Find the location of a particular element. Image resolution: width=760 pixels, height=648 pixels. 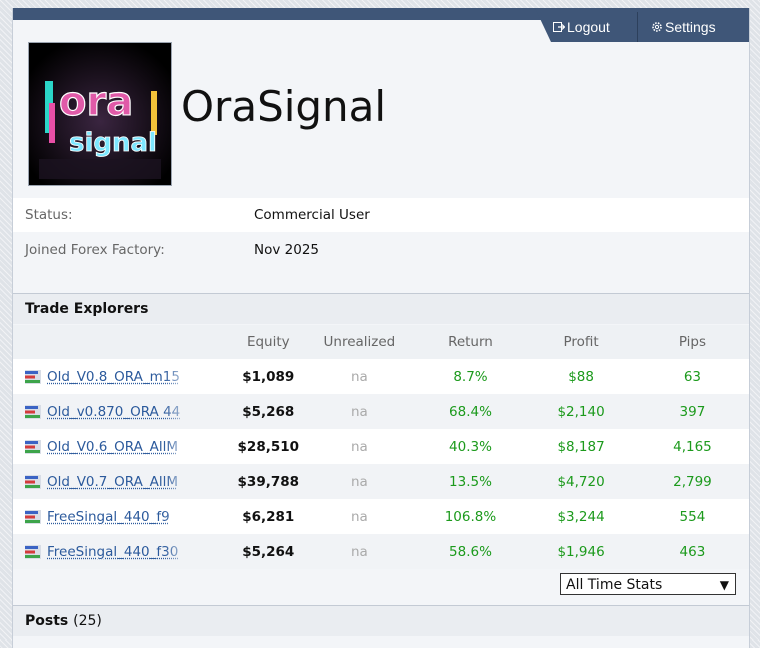

ora-signal-logo: ora signal is located at coordinates (100, 114).